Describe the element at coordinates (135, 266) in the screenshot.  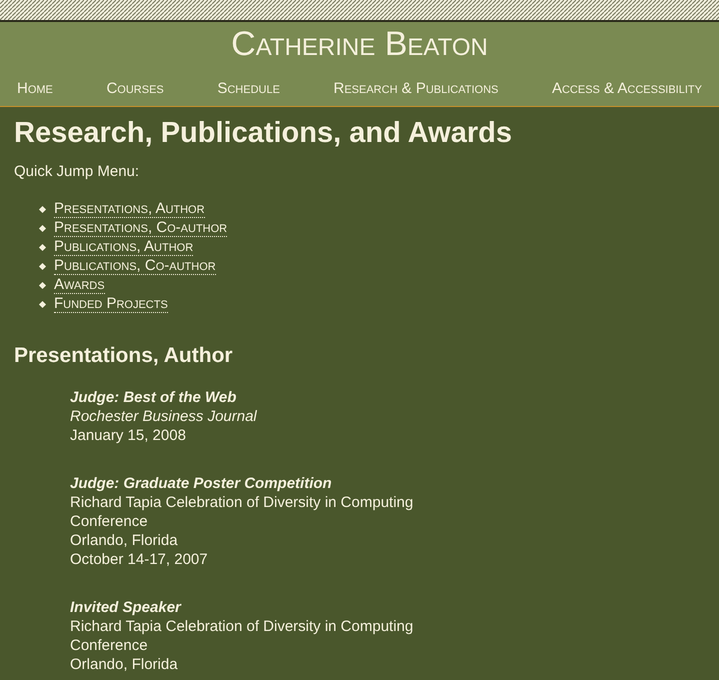
I see `jump-link: Publications, Co-author` at that location.